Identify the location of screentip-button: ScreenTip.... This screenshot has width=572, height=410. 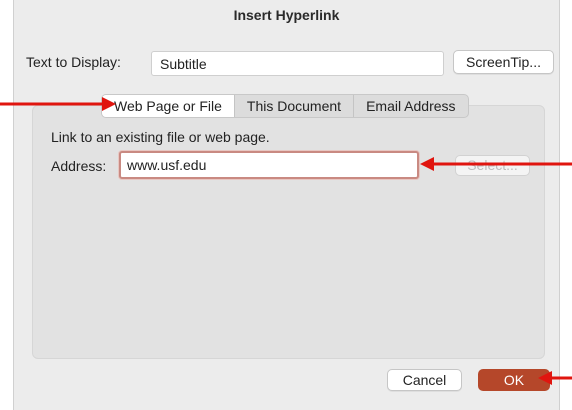
(503, 62).